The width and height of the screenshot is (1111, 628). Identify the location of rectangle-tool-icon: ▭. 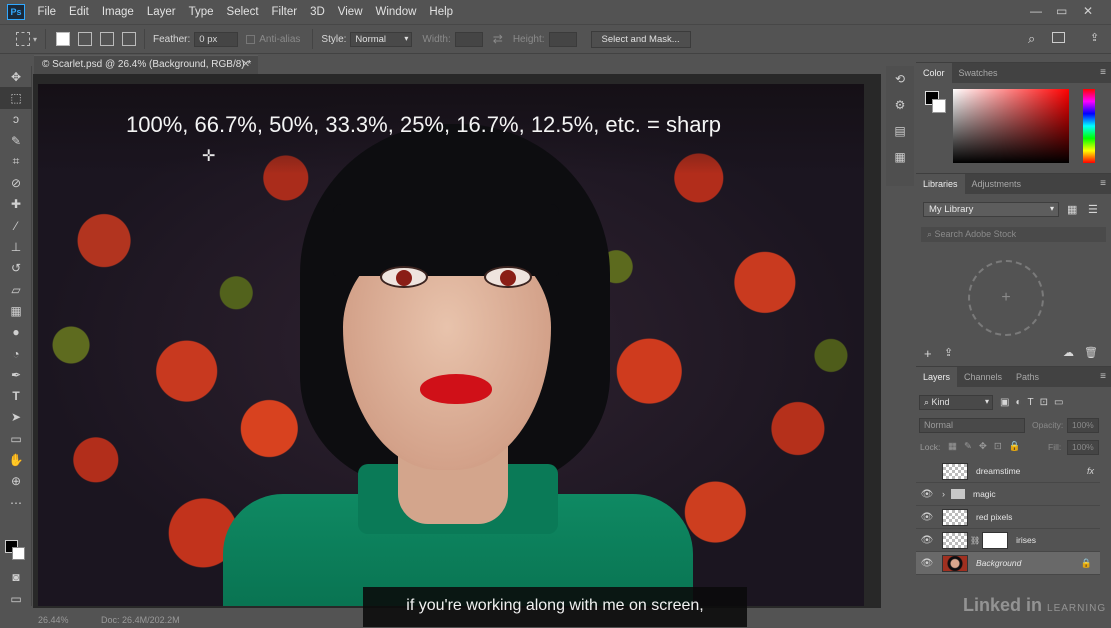
(16, 438).